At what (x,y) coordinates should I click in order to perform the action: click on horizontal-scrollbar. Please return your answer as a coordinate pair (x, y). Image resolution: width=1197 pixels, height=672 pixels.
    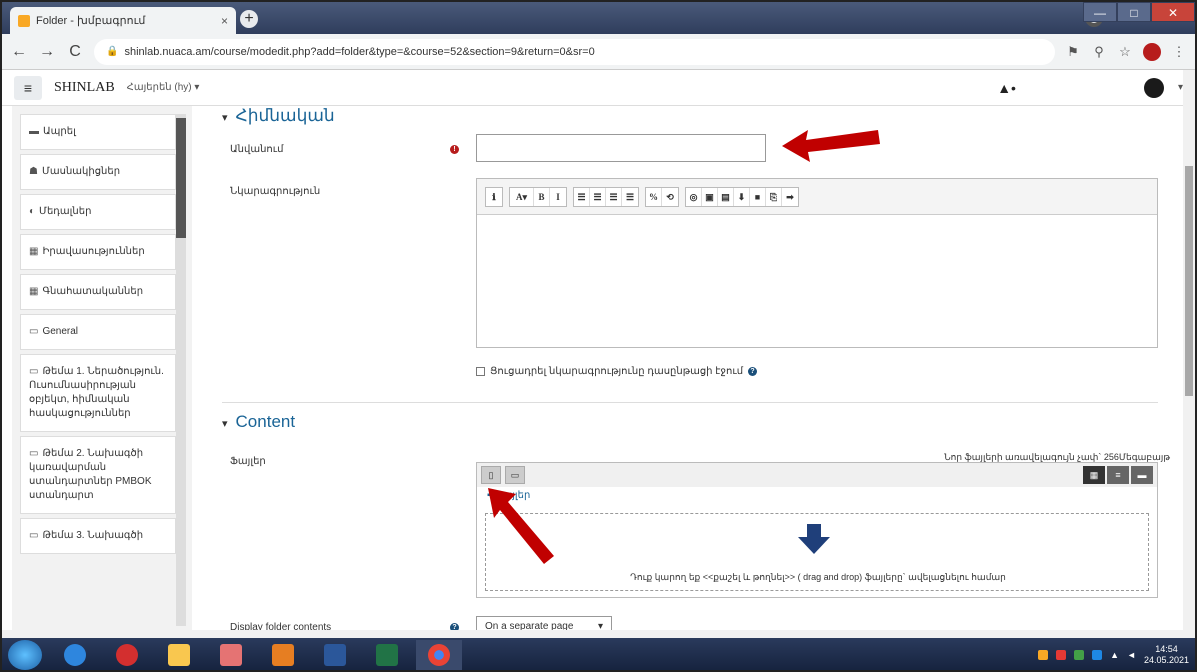
    Looking at the image, I should click on (598, 634).